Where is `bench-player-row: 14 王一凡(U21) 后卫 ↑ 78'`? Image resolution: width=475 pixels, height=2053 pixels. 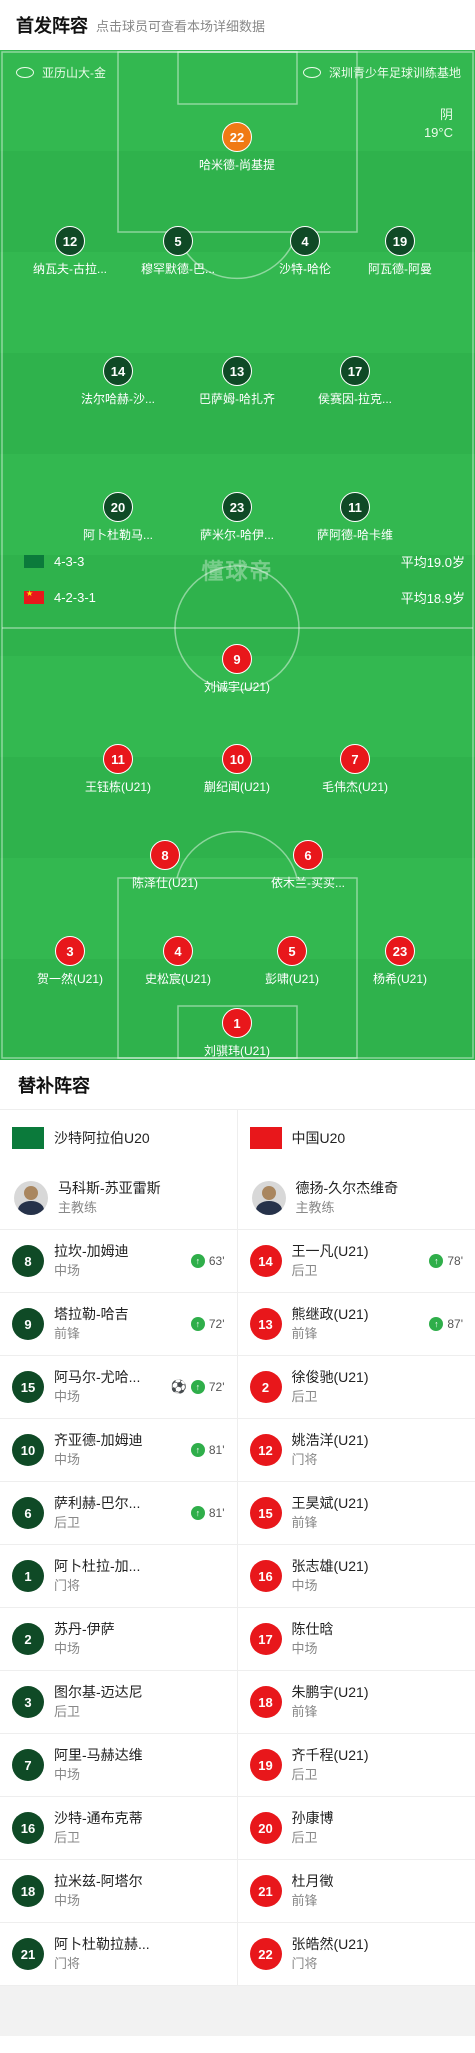
bench-player-row: 14 王一凡(U21) 后卫 ↑ 78' is located at coordinates (356, 1261).